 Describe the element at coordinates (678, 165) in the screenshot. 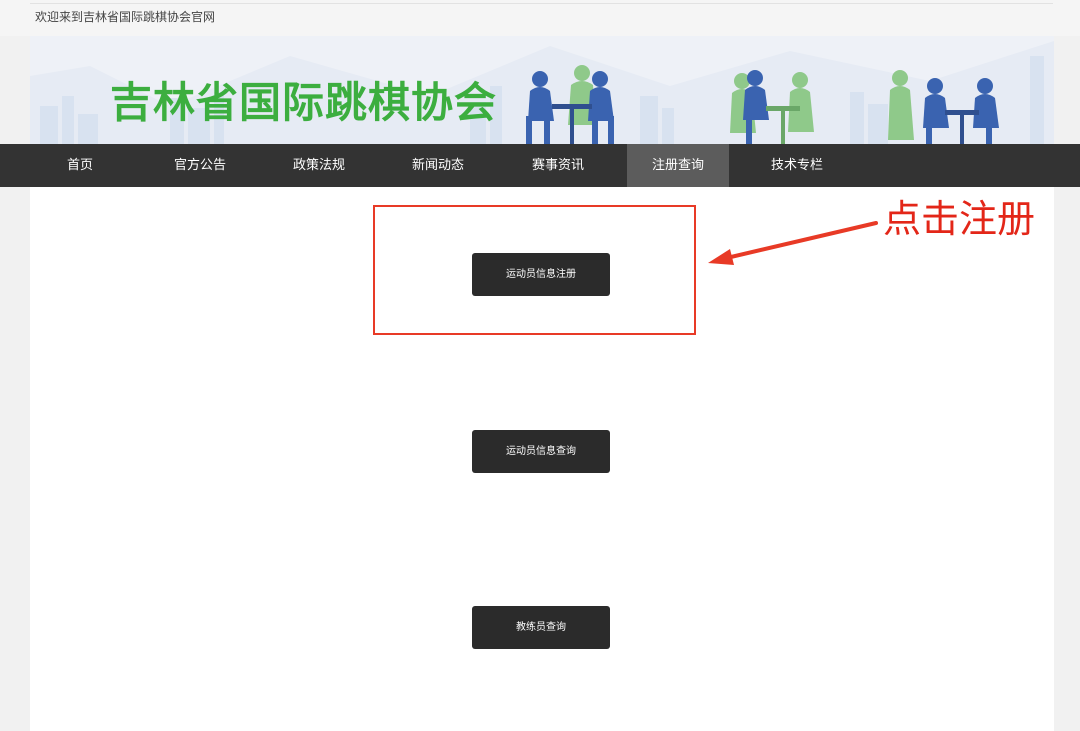

I see `nav-registration-query: 注册查询` at that location.